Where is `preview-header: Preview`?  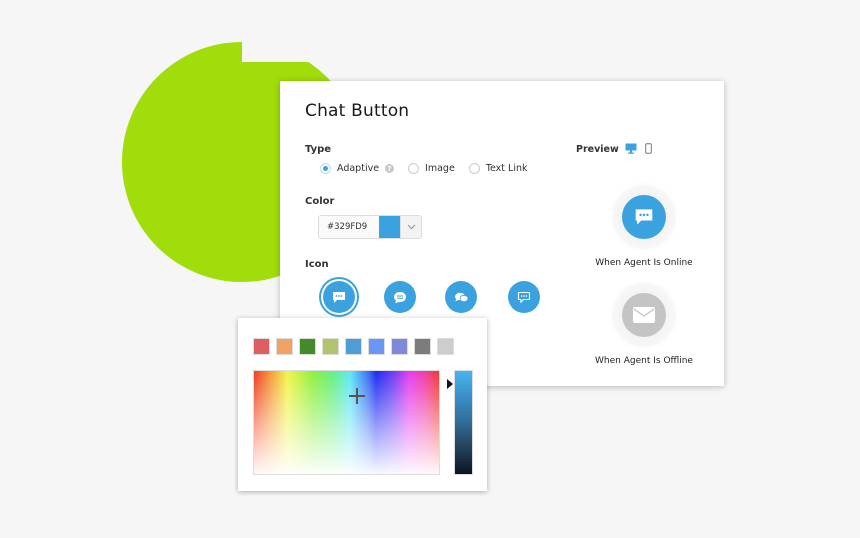 preview-header: Preview is located at coordinates (614, 148).